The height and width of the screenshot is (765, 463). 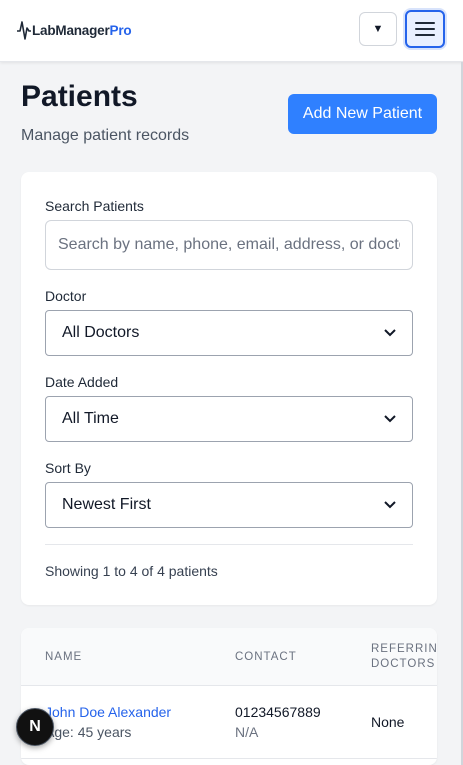 What do you see at coordinates (106, 504) in the screenshot?
I see `sort-by-select-value: Newest First` at bounding box center [106, 504].